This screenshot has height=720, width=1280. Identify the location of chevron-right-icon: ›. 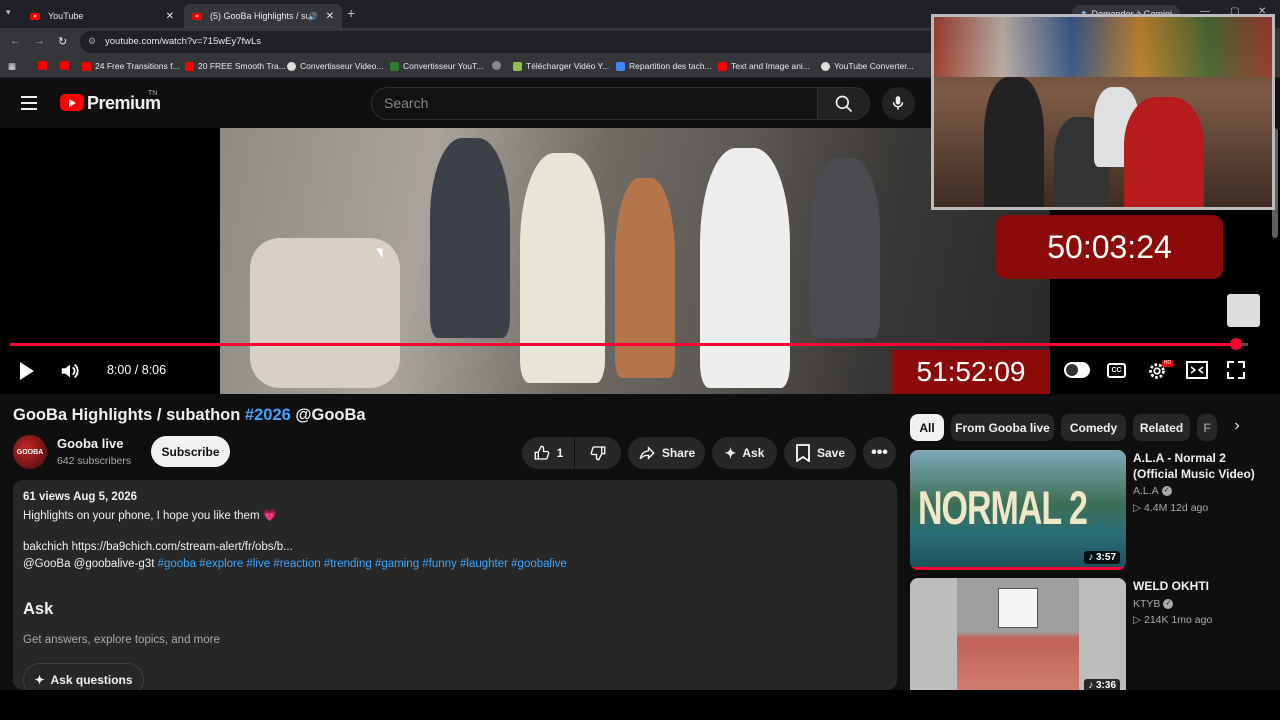
(1237, 428).